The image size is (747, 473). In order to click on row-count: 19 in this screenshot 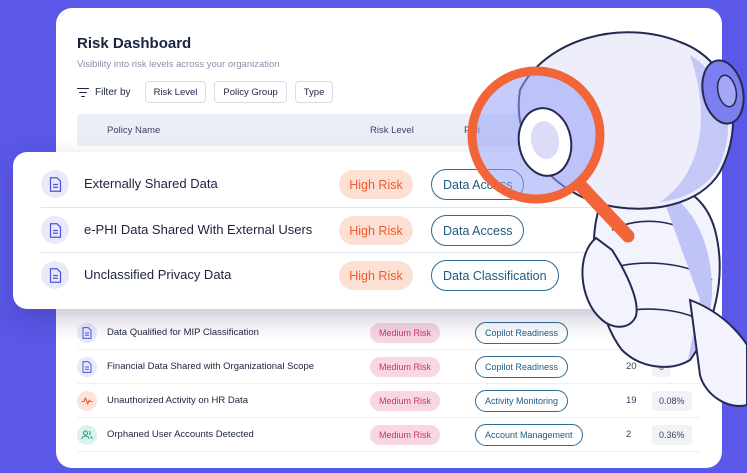, I will do `click(631, 400)`.